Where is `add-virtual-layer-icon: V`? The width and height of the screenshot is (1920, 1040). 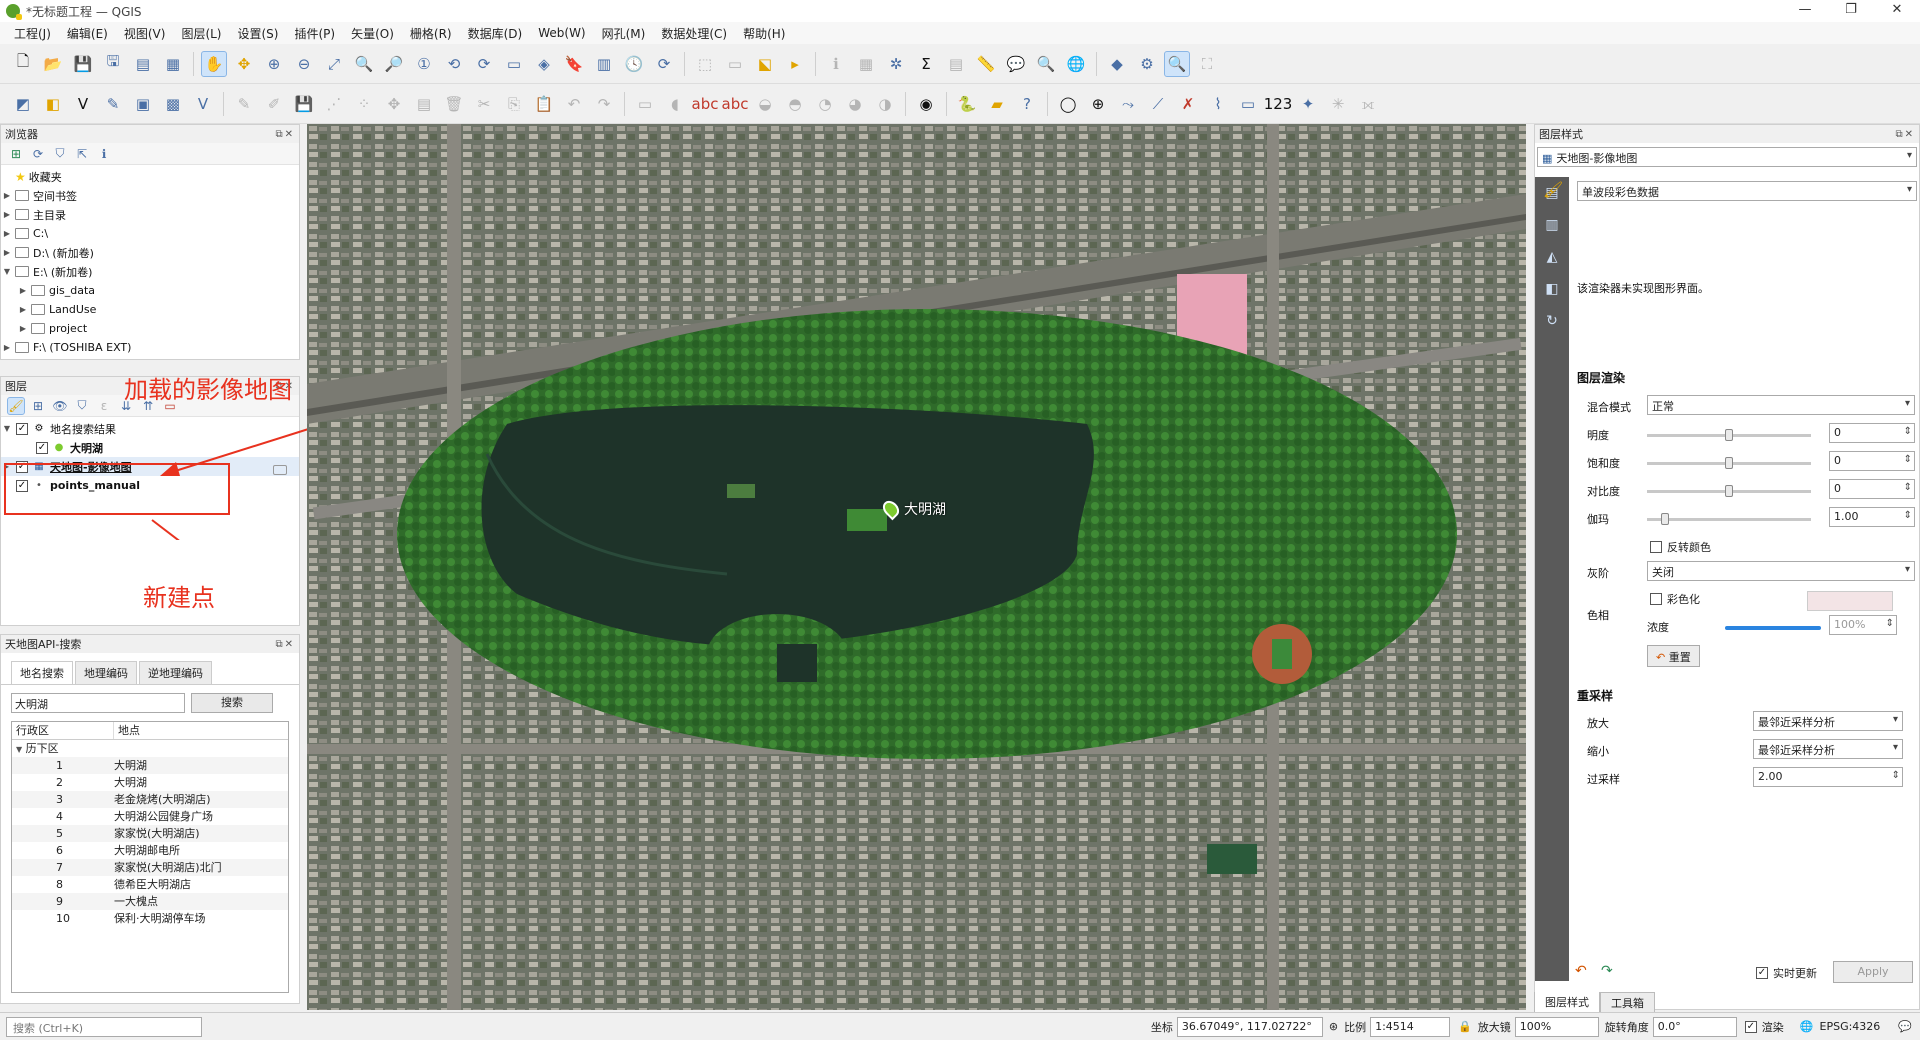 add-virtual-layer-icon: V is located at coordinates (203, 104).